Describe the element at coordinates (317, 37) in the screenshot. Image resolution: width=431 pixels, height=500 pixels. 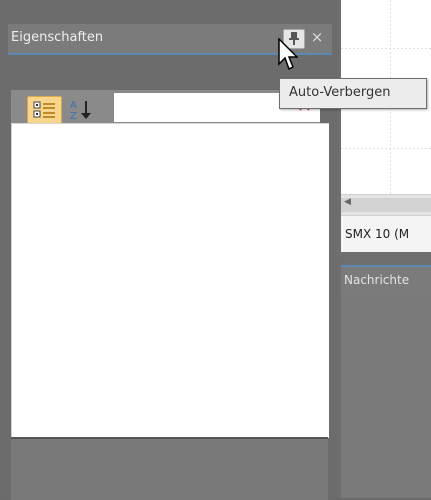
I see `close-button: ×` at that location.